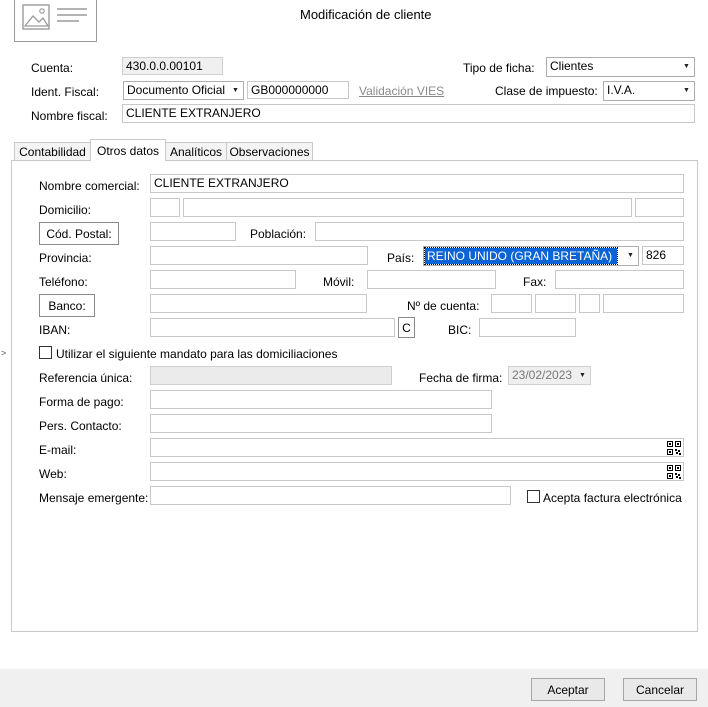  What do you see at coordinates (401, 258) in the screenshot?
I see `pais-label: País:` at bounding box center [401, 258].